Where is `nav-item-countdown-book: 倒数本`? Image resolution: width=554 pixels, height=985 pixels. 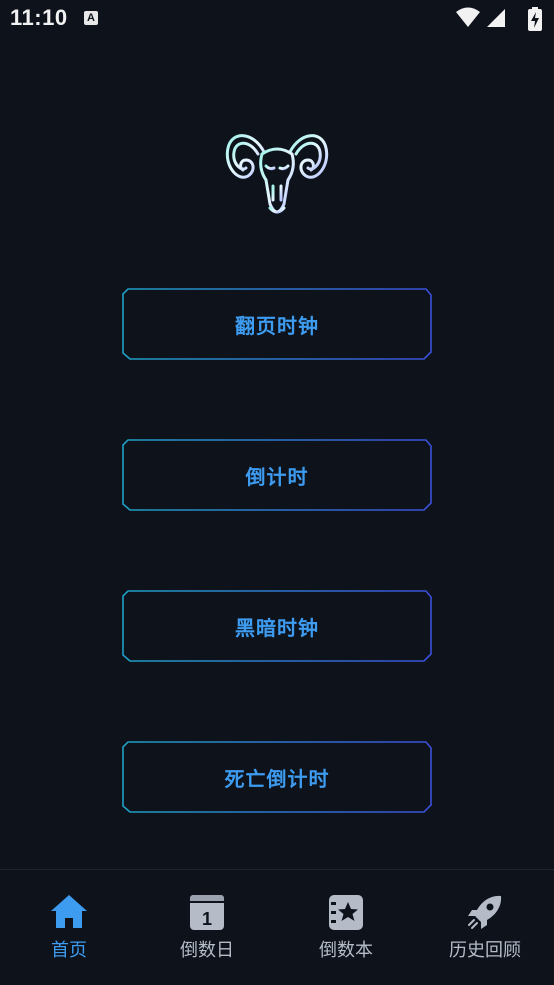
nav-item-countdown-book: 倒数本 is located at coordinates (346, 927).